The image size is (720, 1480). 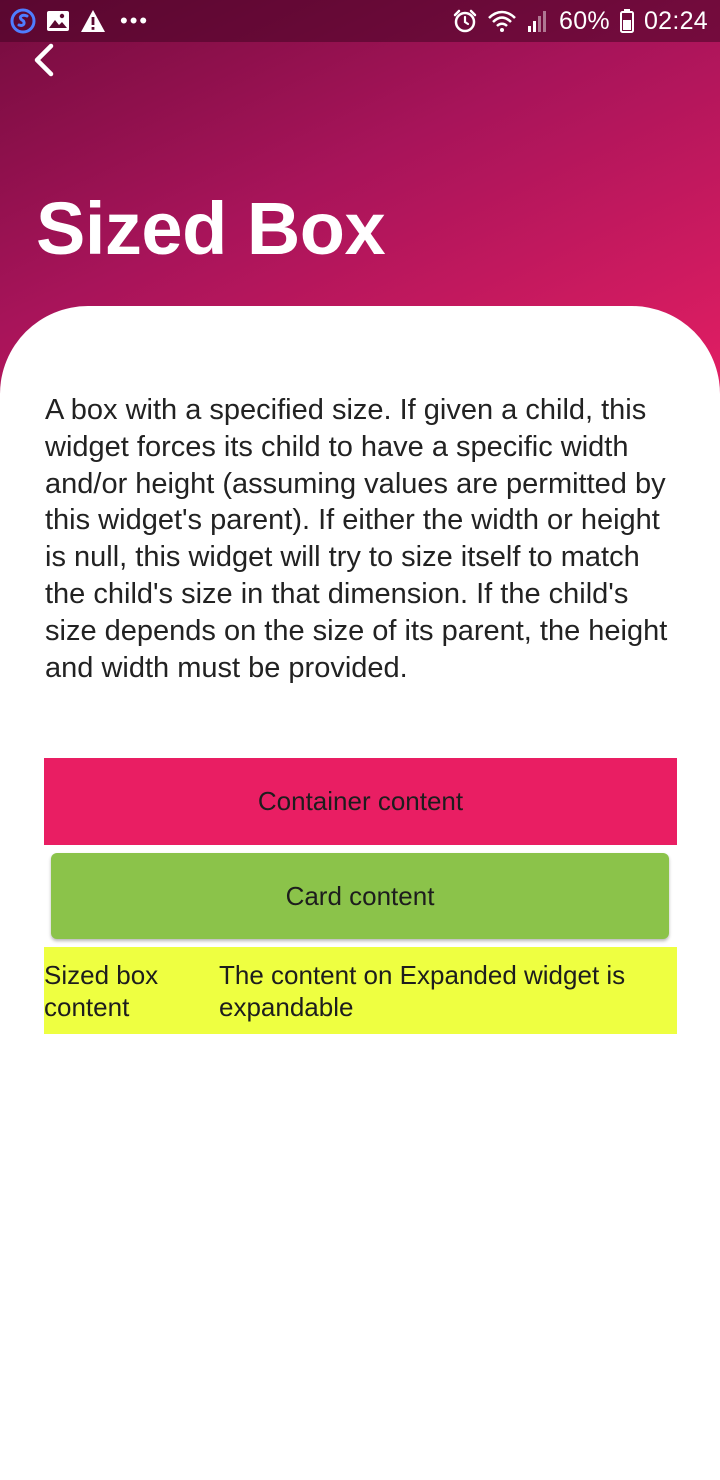 What do you see at coordinates (23, 21) in the screenshot?
I see `s-app-icon` at bounding box center [23, 21].